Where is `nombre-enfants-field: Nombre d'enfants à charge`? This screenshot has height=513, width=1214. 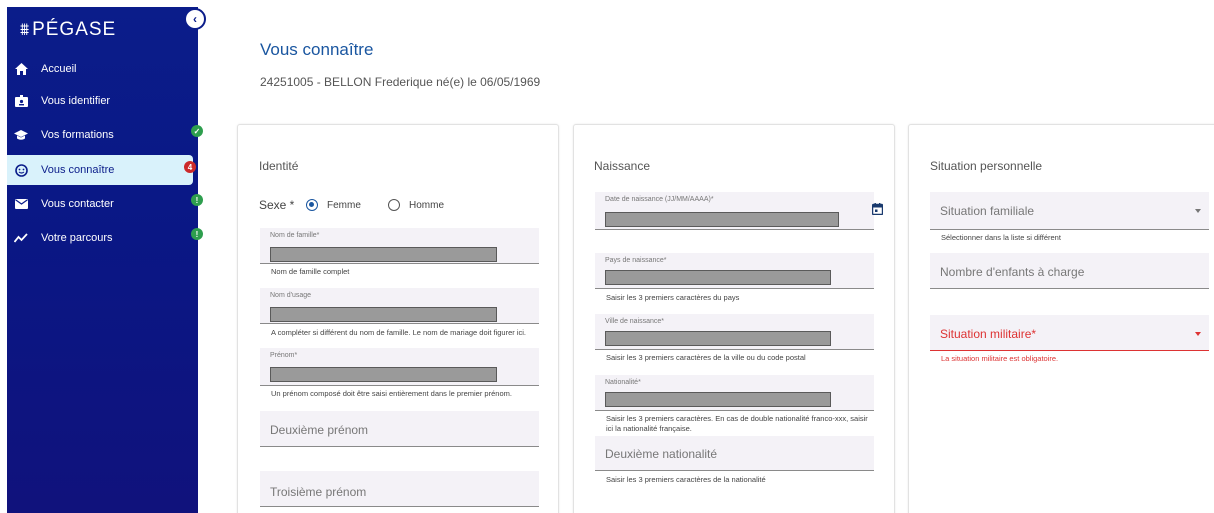 nombre-enfants-field: Nombre d'enfants à charge is located at coordinates (1069, 271).